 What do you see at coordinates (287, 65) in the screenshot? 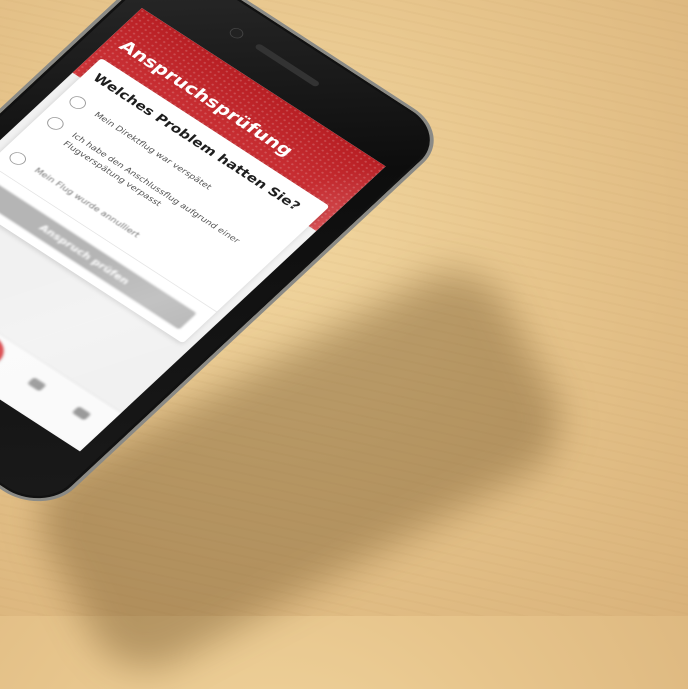
I see `earpiece-speaker` at bounding box center [287, 65].